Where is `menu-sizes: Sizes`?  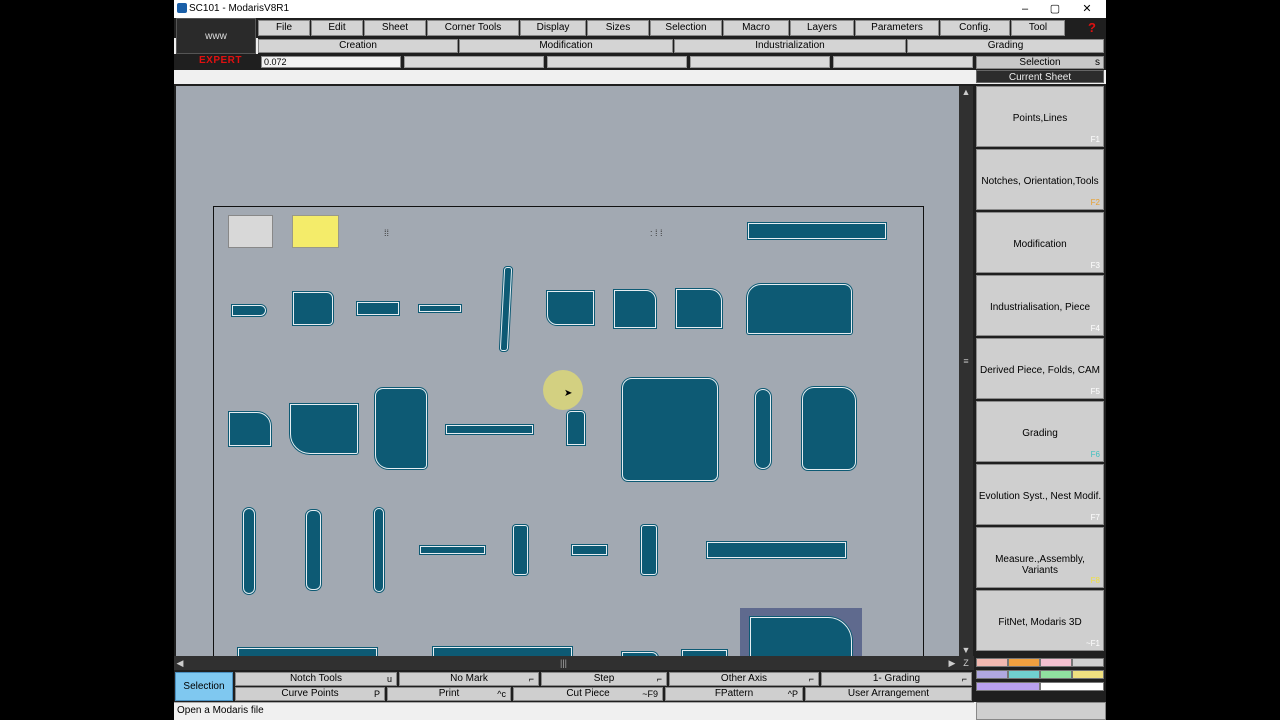
menu-sizes: Sizes is located at coordinates (618, 28).